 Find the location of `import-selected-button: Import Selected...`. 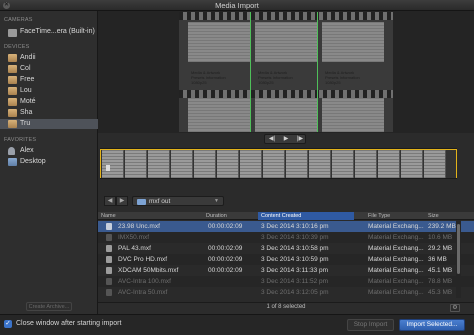

import-selected-button: Import Selected... is located at coordinates (432, 325).